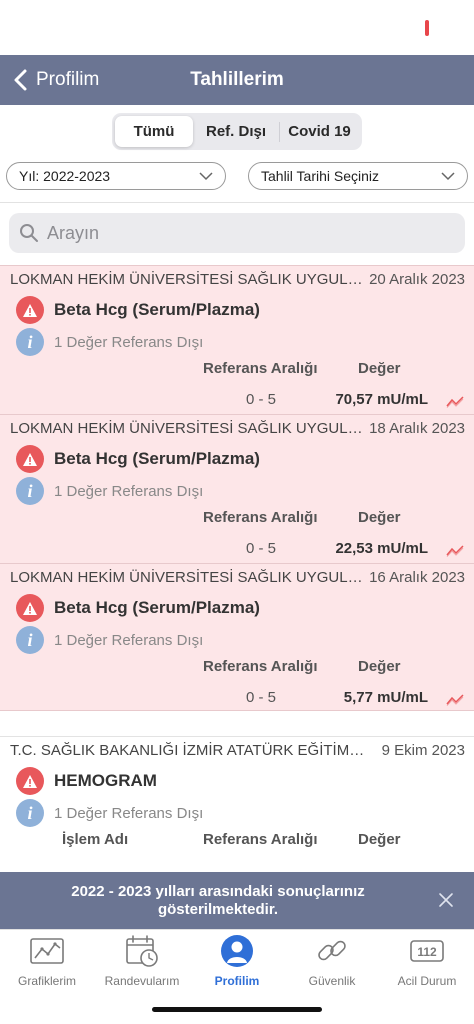  I want to click on test-date-dropdown: Tahlil Tarihi Seçiniz, so click(358, 176).